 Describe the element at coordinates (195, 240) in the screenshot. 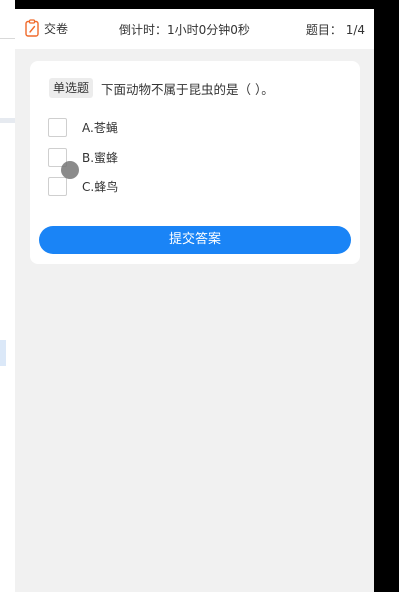

I see `submit-answer-button: 提交答案` at that location.